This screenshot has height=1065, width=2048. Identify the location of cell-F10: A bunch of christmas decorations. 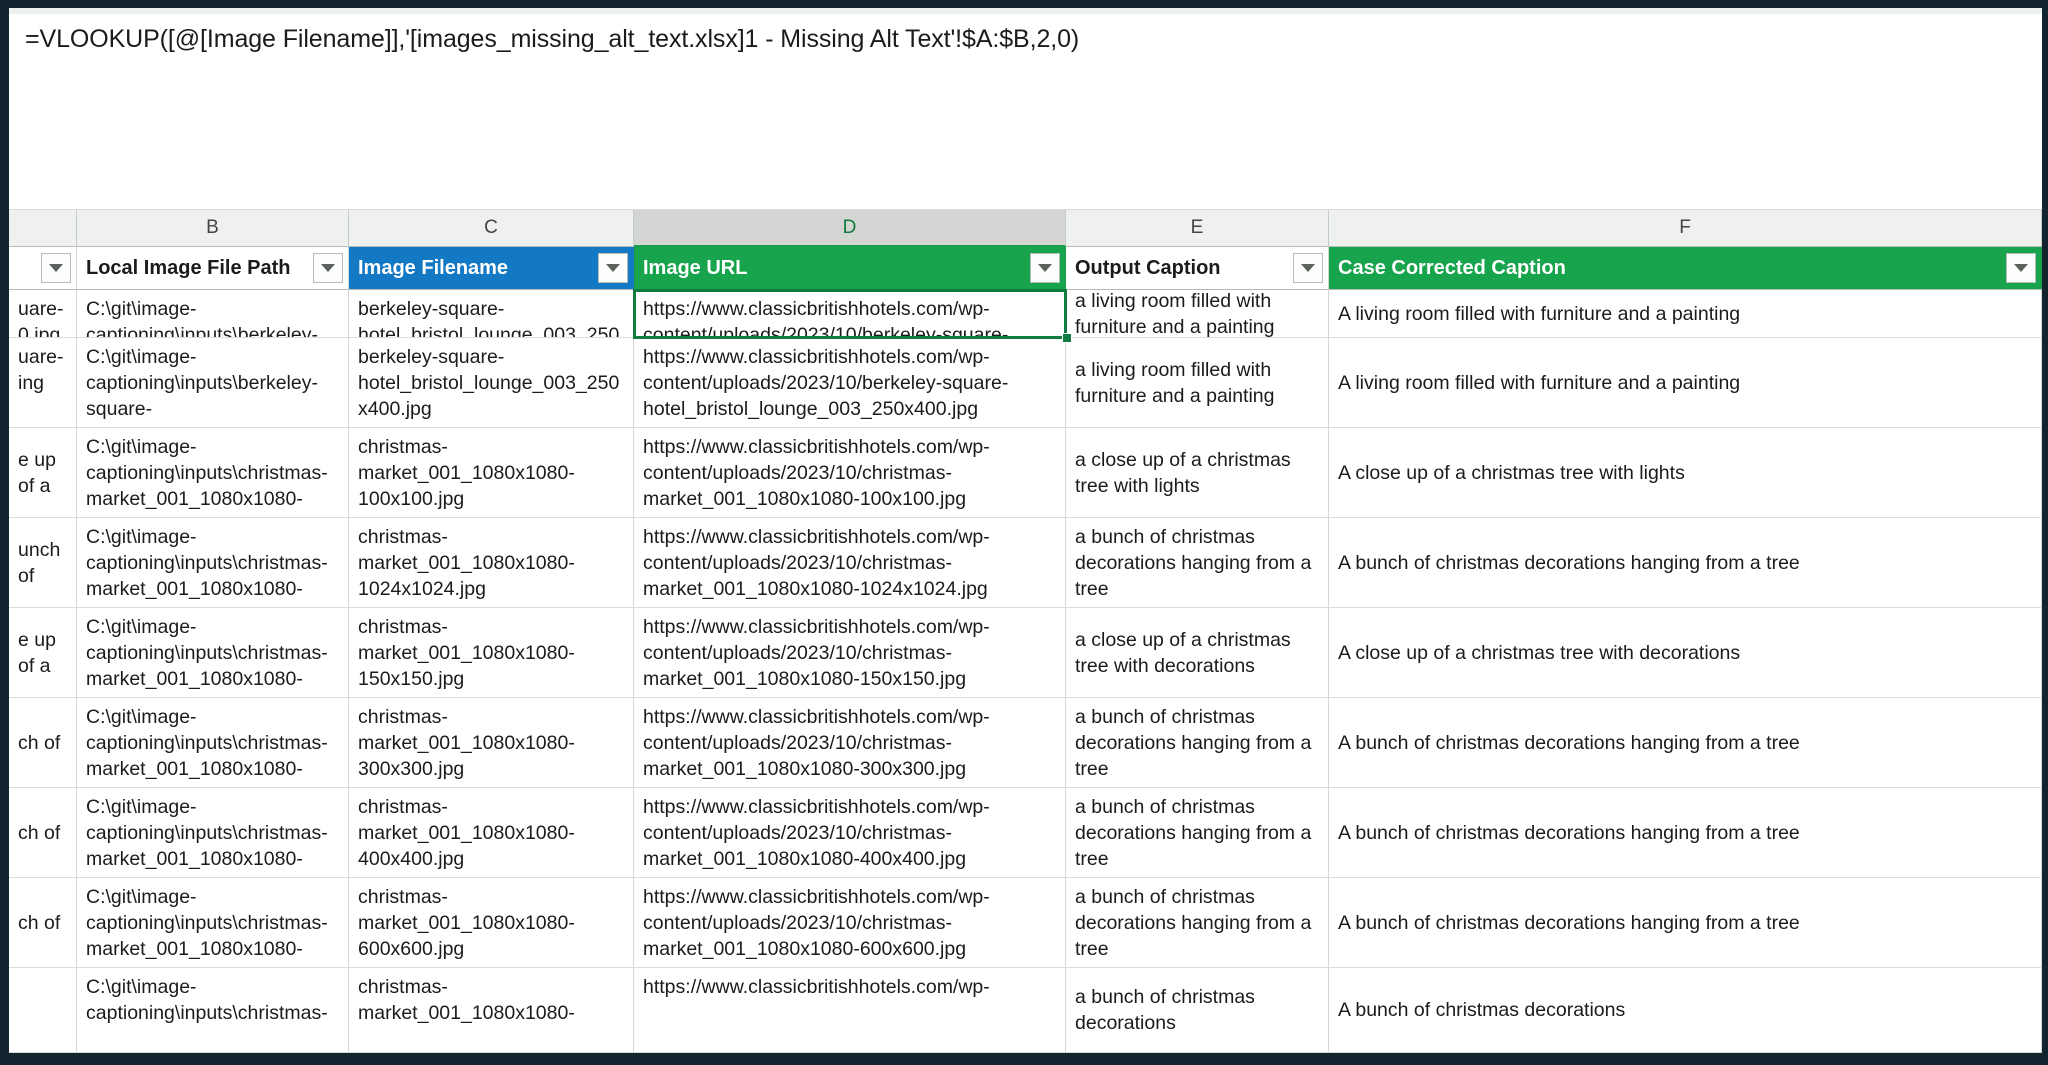
(1685, 1010).